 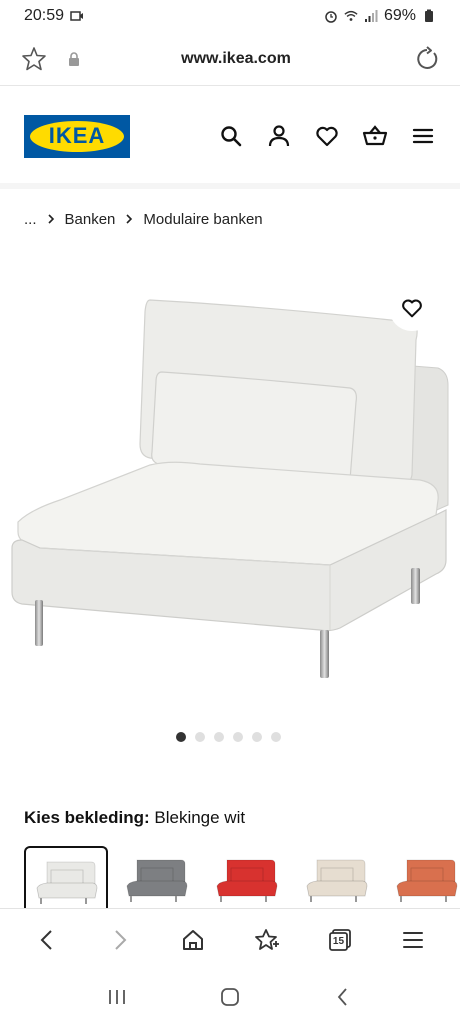 What do you see at coordinates (120, 940) in the screenshot?
I see `forward-icon` at bounding box center [120, 940].